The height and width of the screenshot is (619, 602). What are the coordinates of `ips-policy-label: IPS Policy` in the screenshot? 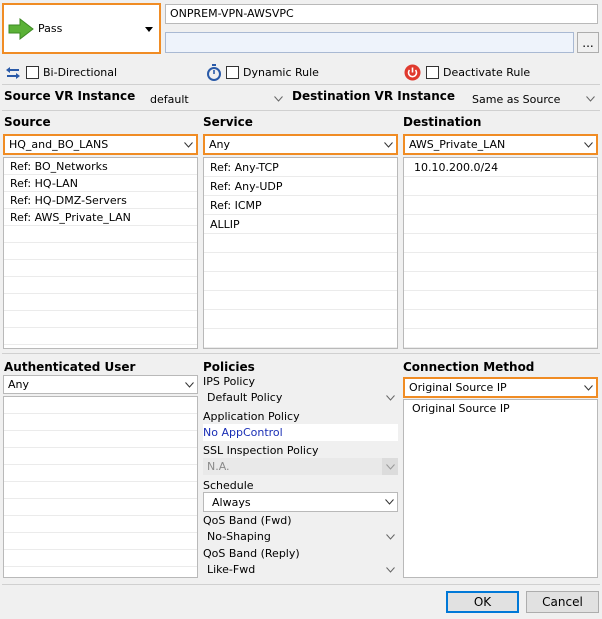 It's located at (229, 381).